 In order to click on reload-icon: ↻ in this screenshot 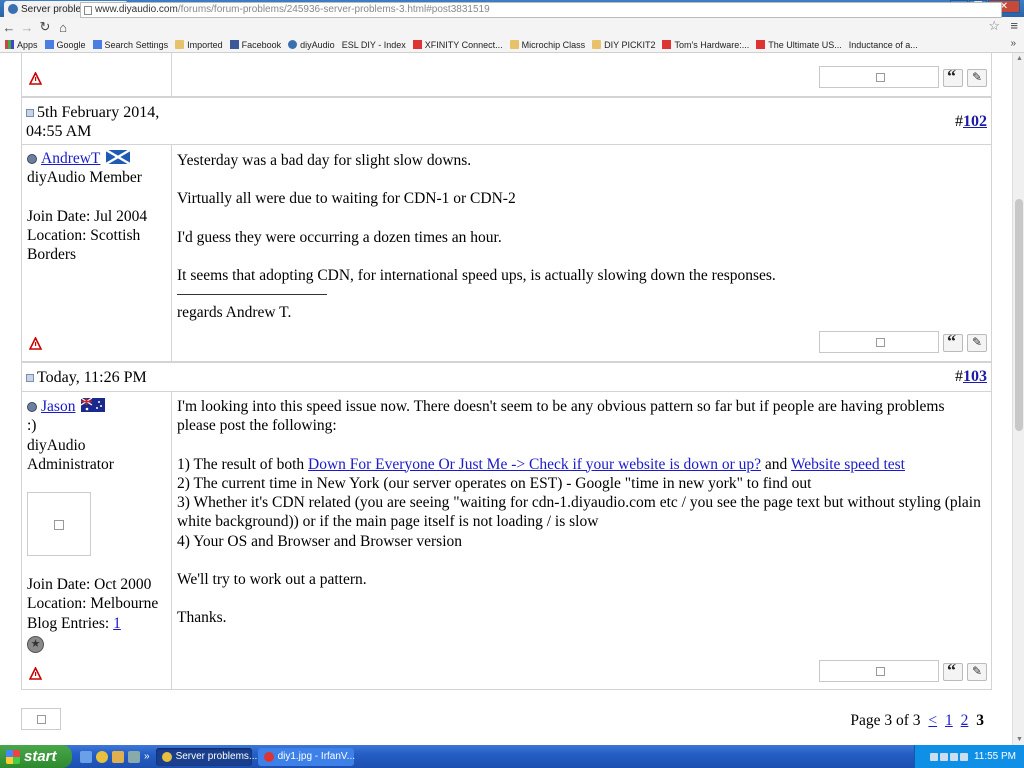, I will do `click(45, 27)`.